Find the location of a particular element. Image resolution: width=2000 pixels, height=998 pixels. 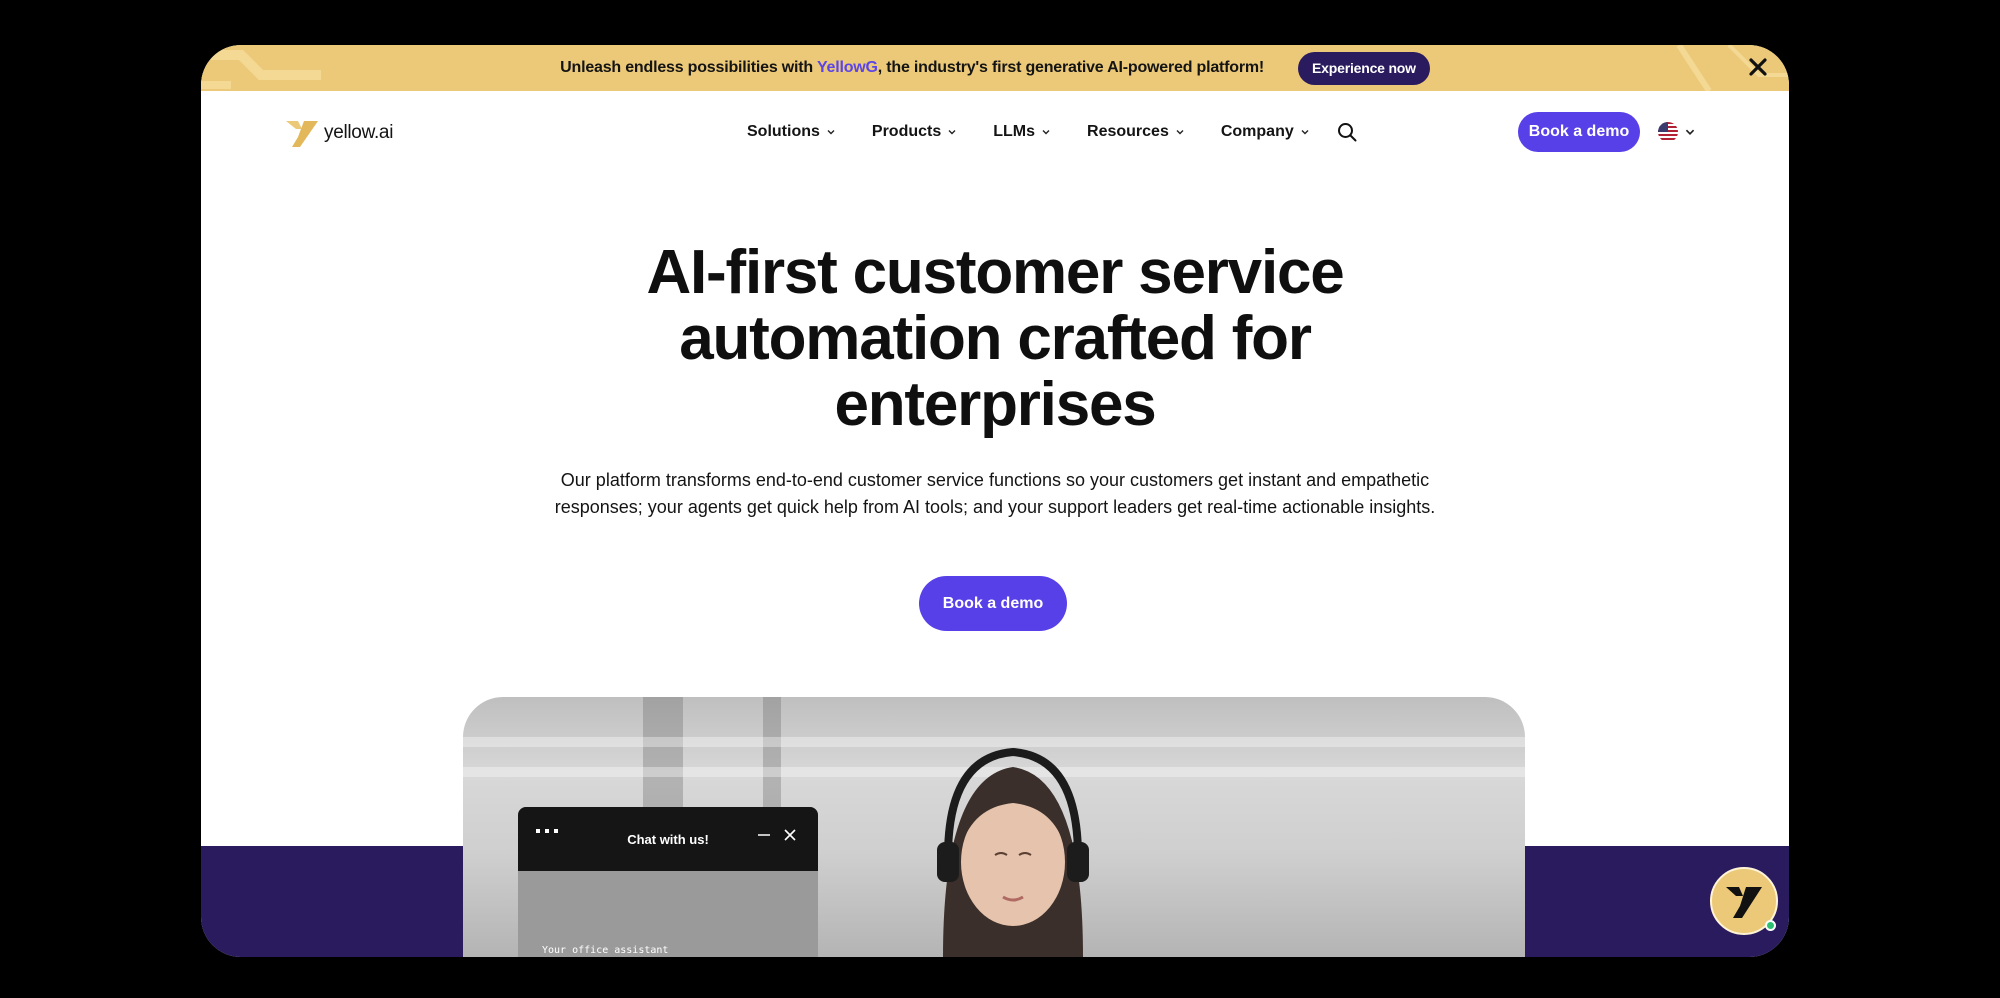

logo-mark-icon is located at coordinates (302, 134).